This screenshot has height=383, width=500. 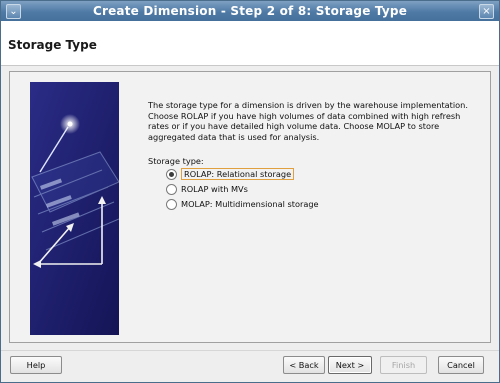 I want to click on next-button: Next >, so click(x=350, y=365).